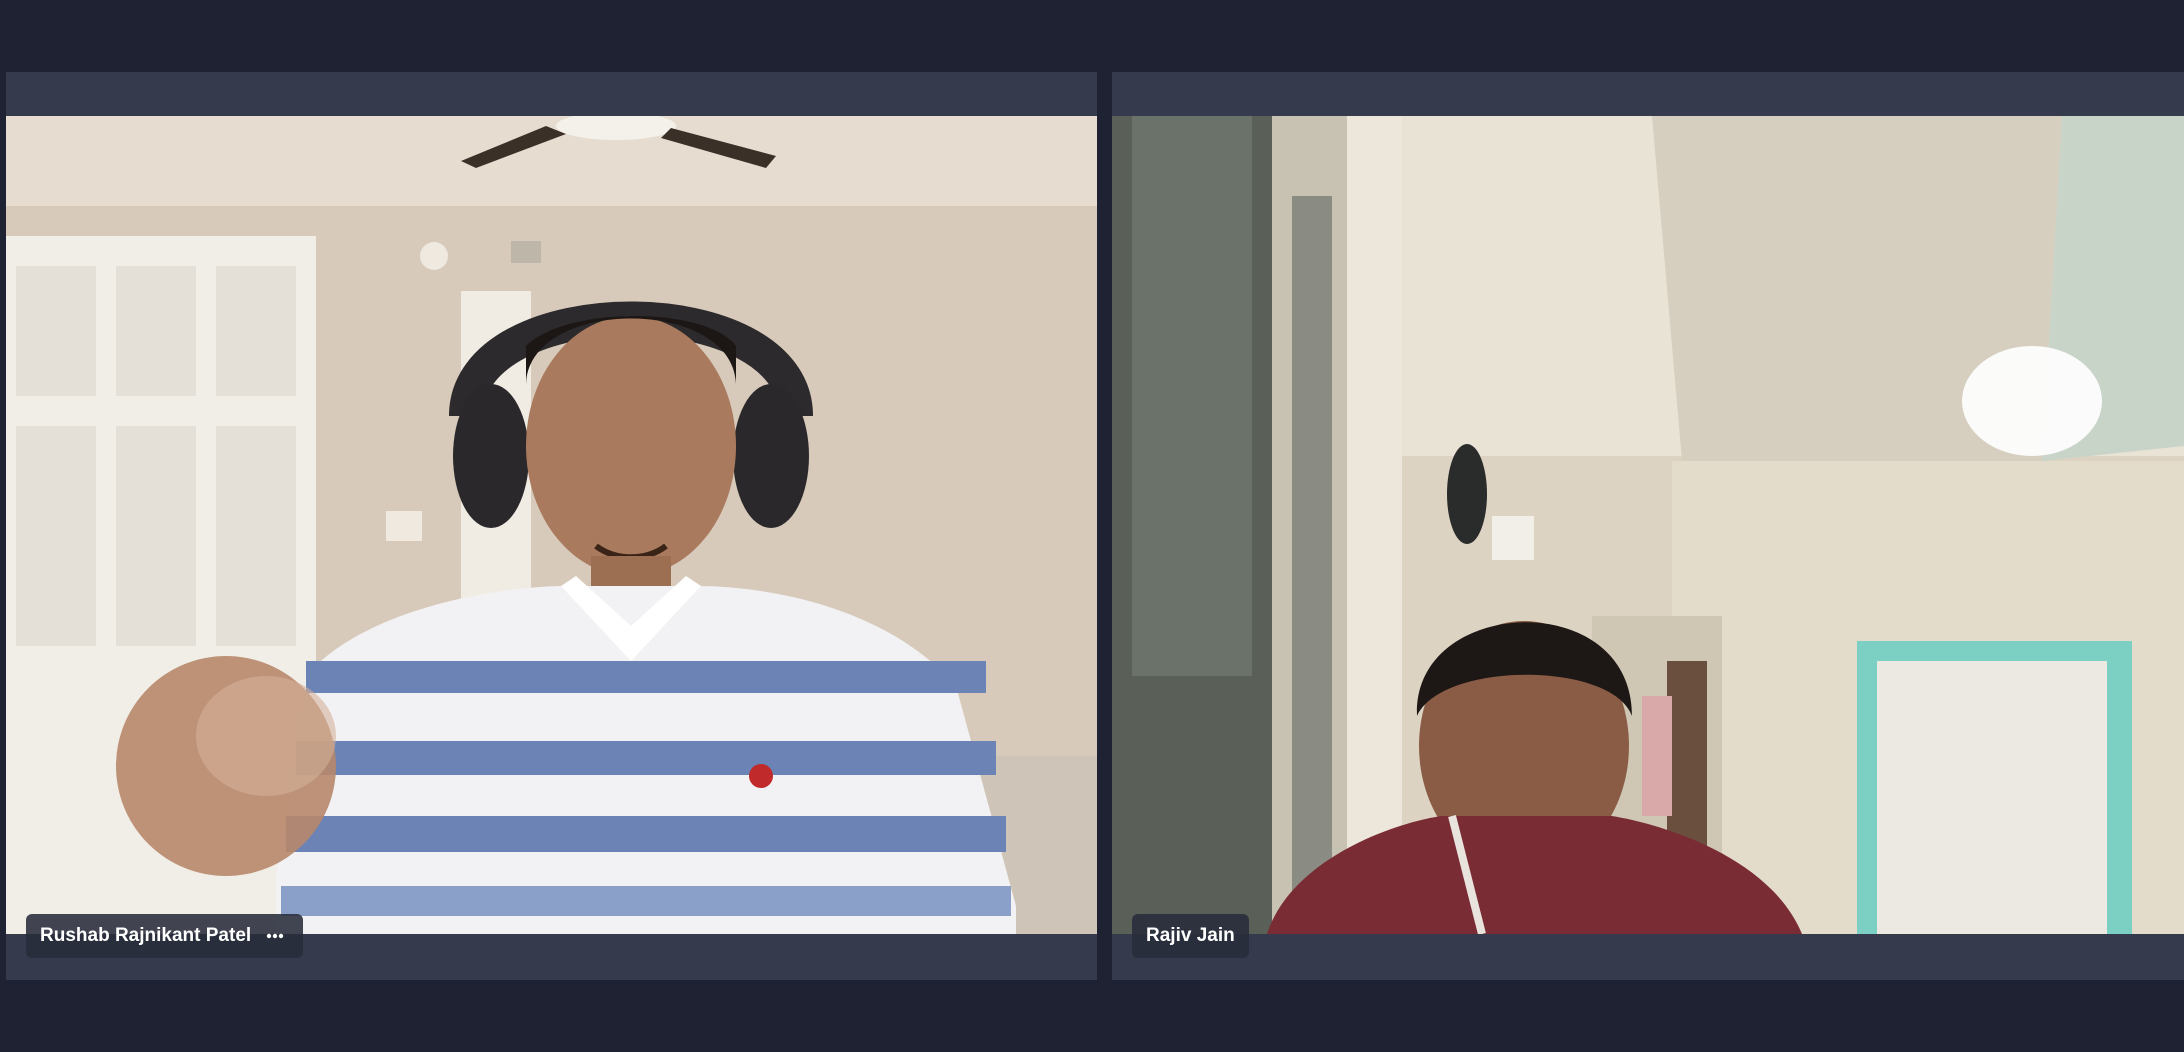 This screenshot has width=2184, height=1052. I want to click on participant-name-tag-rushab: Rushab Rajnikant Patel, so click(165, 936).